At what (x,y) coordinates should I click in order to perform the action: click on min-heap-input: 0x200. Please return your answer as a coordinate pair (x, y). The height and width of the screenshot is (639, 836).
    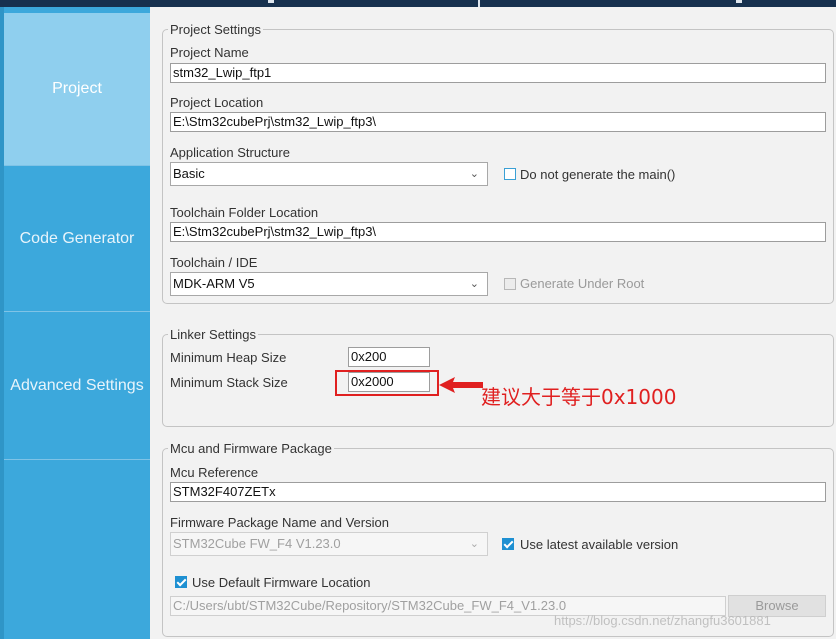
    Looking at the image, I should click on (389, 357).